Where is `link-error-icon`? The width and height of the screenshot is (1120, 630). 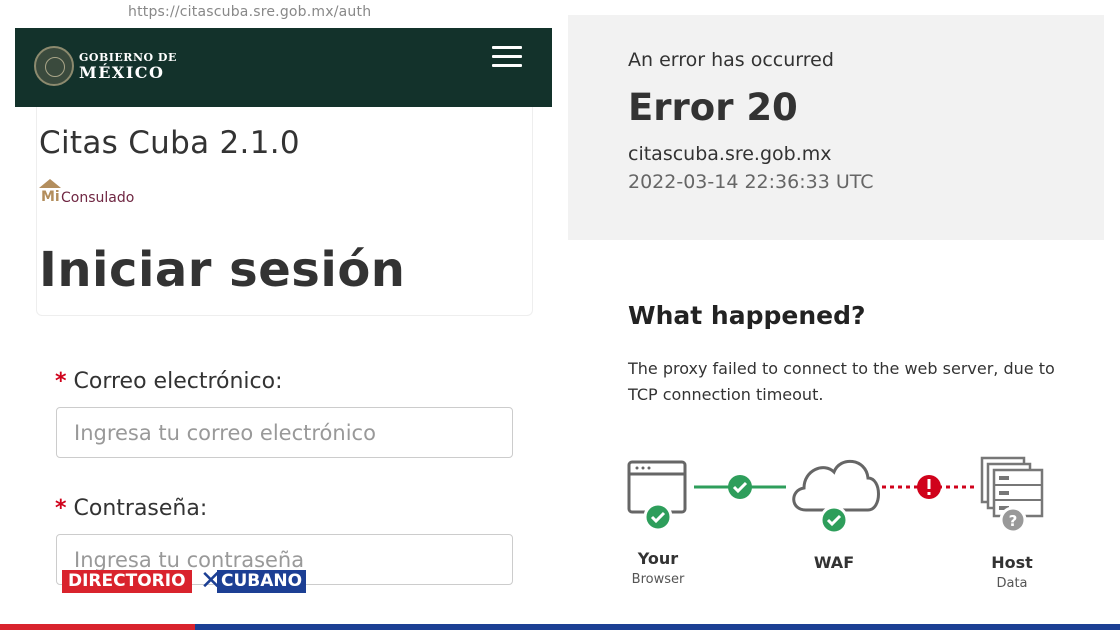
link-error-icon is located at coordinates (929, 487).